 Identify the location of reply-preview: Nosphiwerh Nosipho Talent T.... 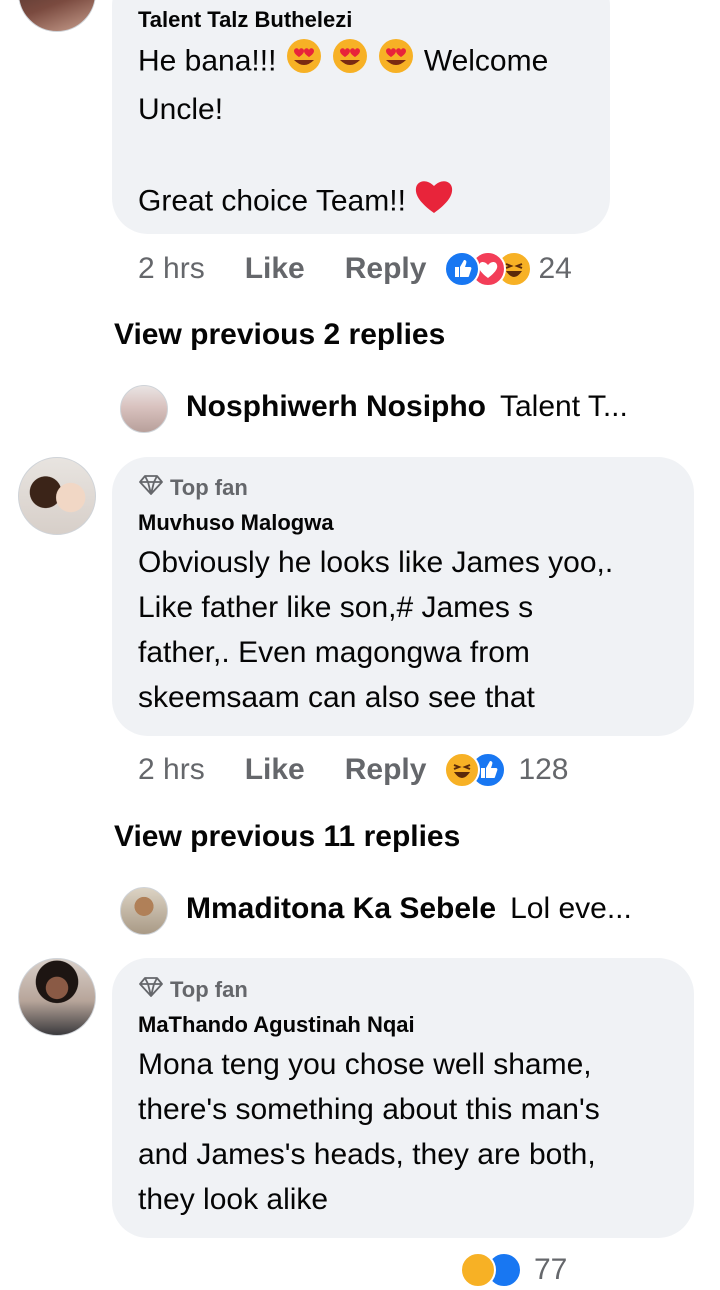
(407, 407).